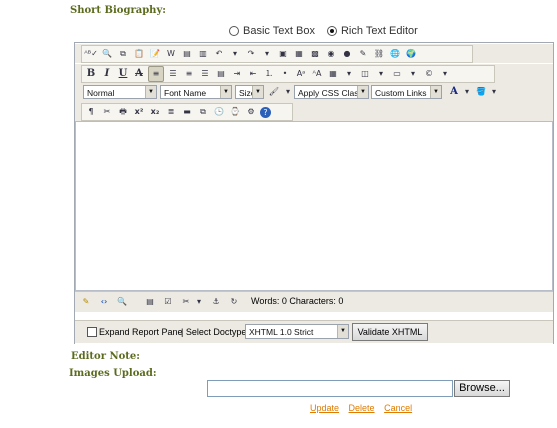 This screenshot has height=428, width=557. What do you see at coordinates (139, 112) in the screenshot?
I see `superscript-icon: x²` at bounding box center [139, 112].